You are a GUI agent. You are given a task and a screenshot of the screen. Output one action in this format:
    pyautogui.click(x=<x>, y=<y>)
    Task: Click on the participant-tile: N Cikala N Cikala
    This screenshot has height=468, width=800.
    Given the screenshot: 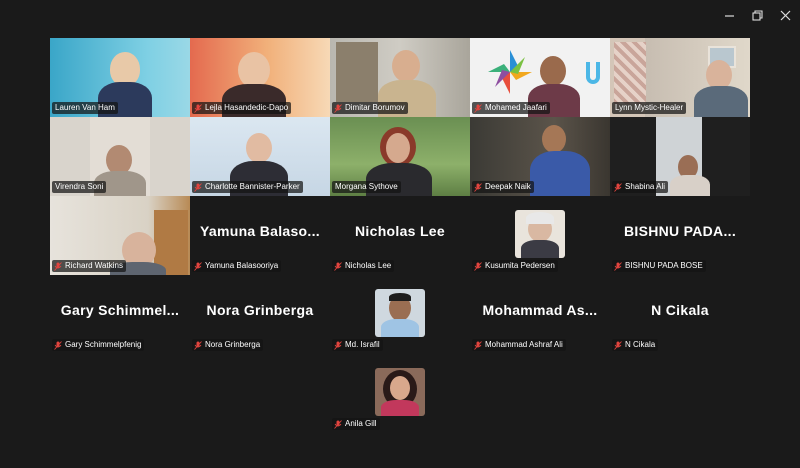 What is the action you would take?
    pyautogui.click(x=680, y=314)
    